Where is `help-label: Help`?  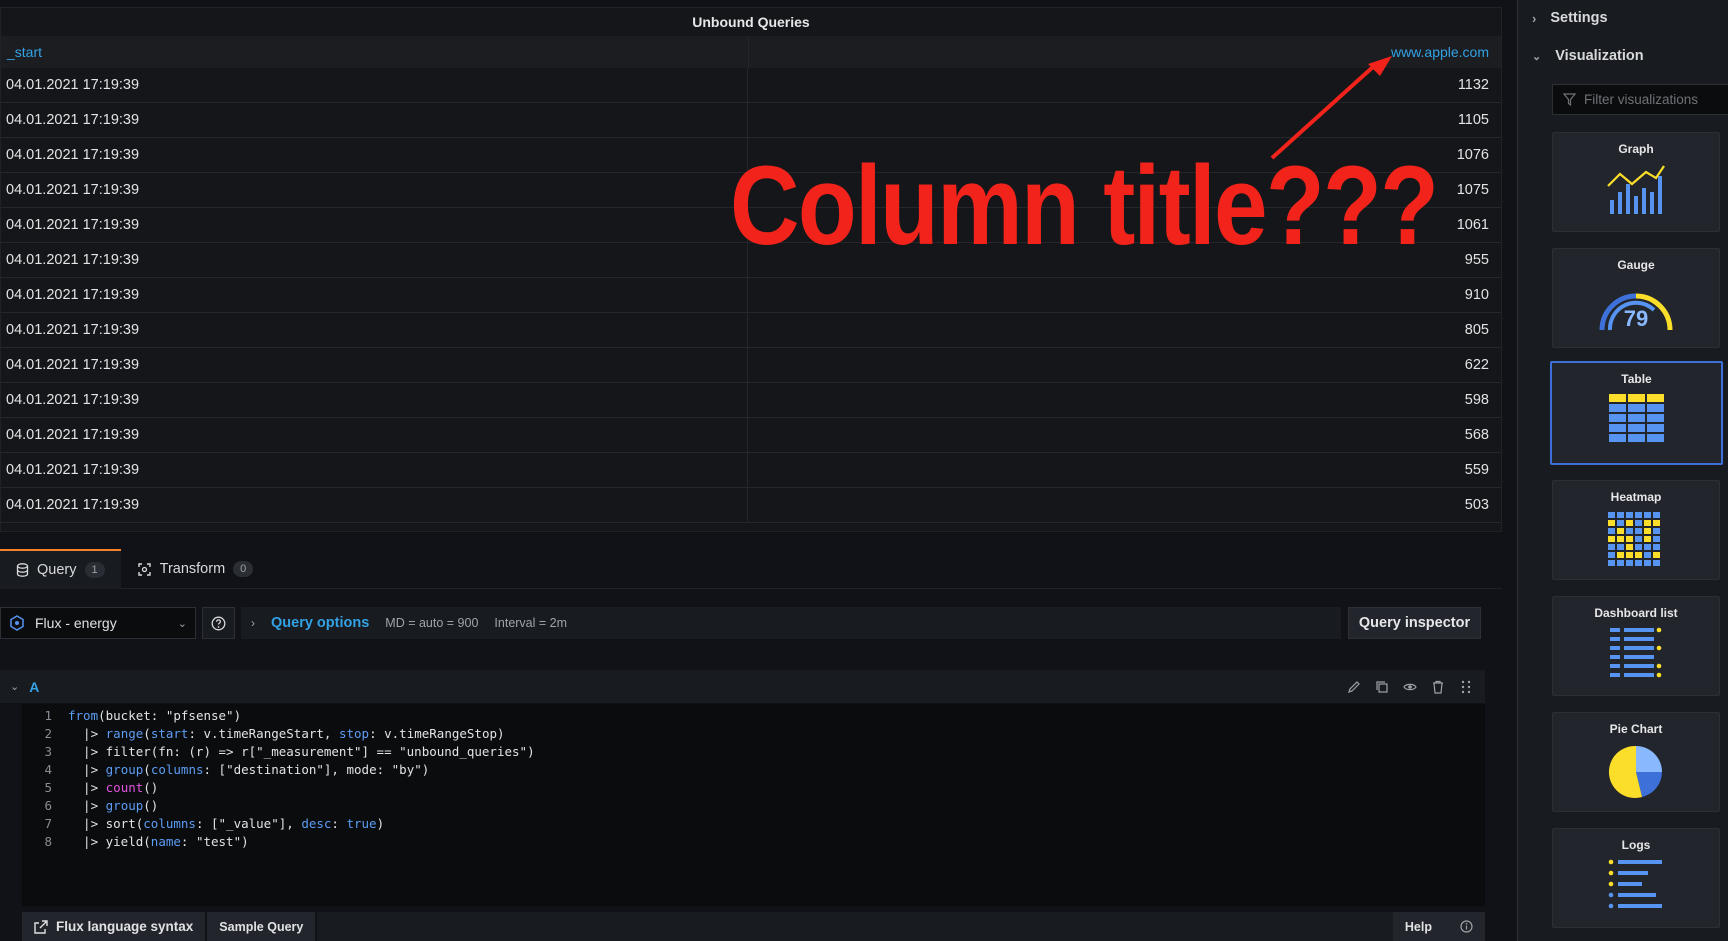 help-label: Help is located at coordinates (1418, 926).